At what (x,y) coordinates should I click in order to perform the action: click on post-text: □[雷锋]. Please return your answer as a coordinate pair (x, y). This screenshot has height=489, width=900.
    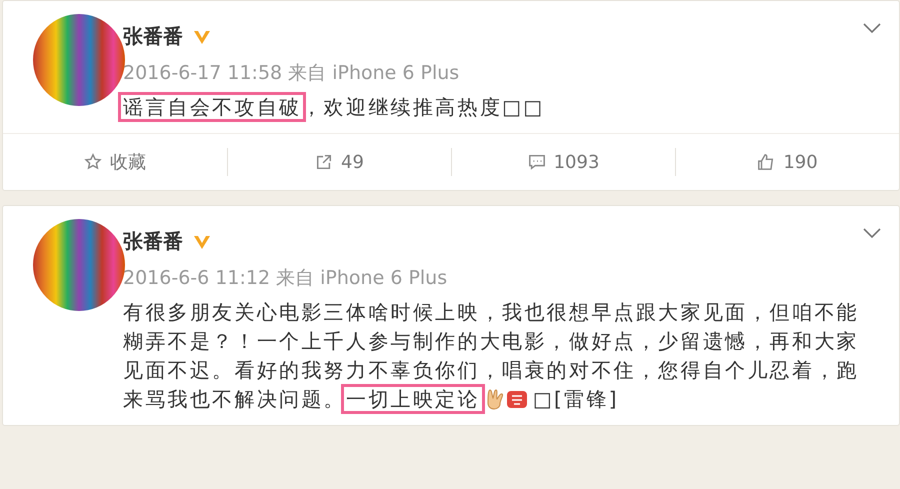
    Looking at the image, I should click on (576, 399).